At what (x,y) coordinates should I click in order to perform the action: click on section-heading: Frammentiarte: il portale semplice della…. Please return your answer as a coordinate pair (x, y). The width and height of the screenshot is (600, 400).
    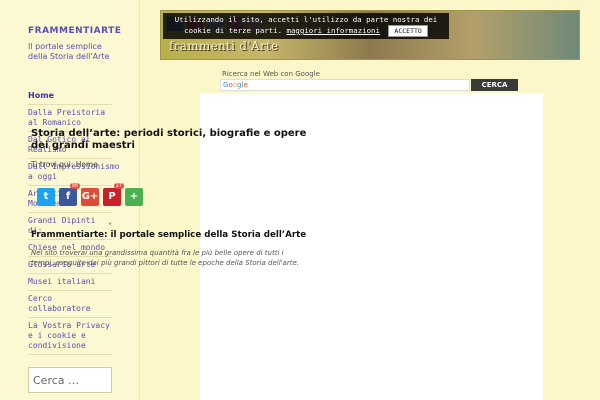
    Looking at the image, I should click on (169, 235).